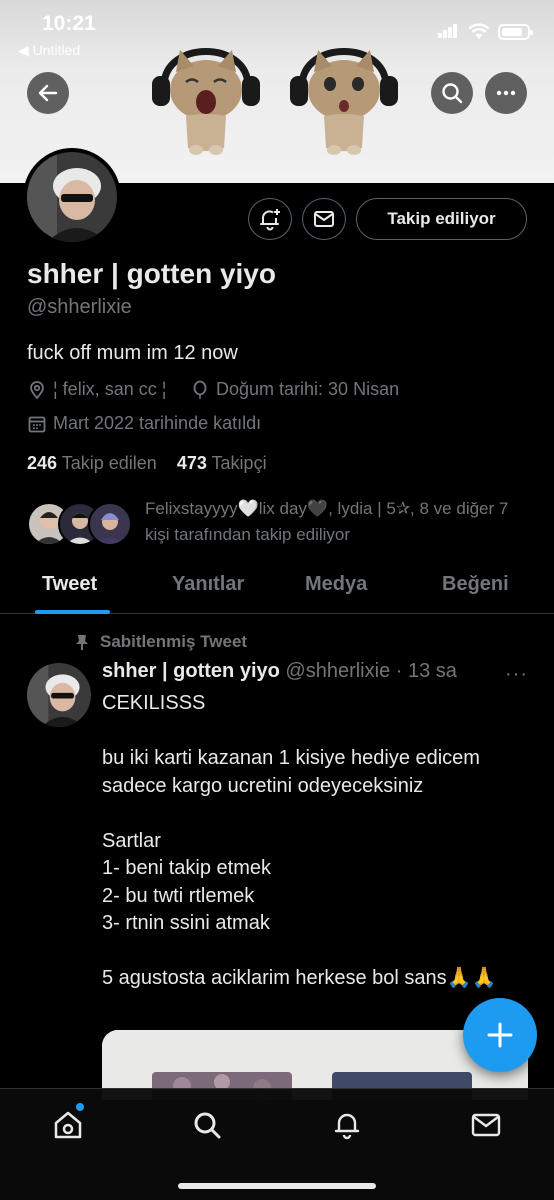  What do you see at coordinates (110, 389) in the screenshot?
I see `location-text: ¦ felix, san cc ¦` at bounding box center [110, 389].